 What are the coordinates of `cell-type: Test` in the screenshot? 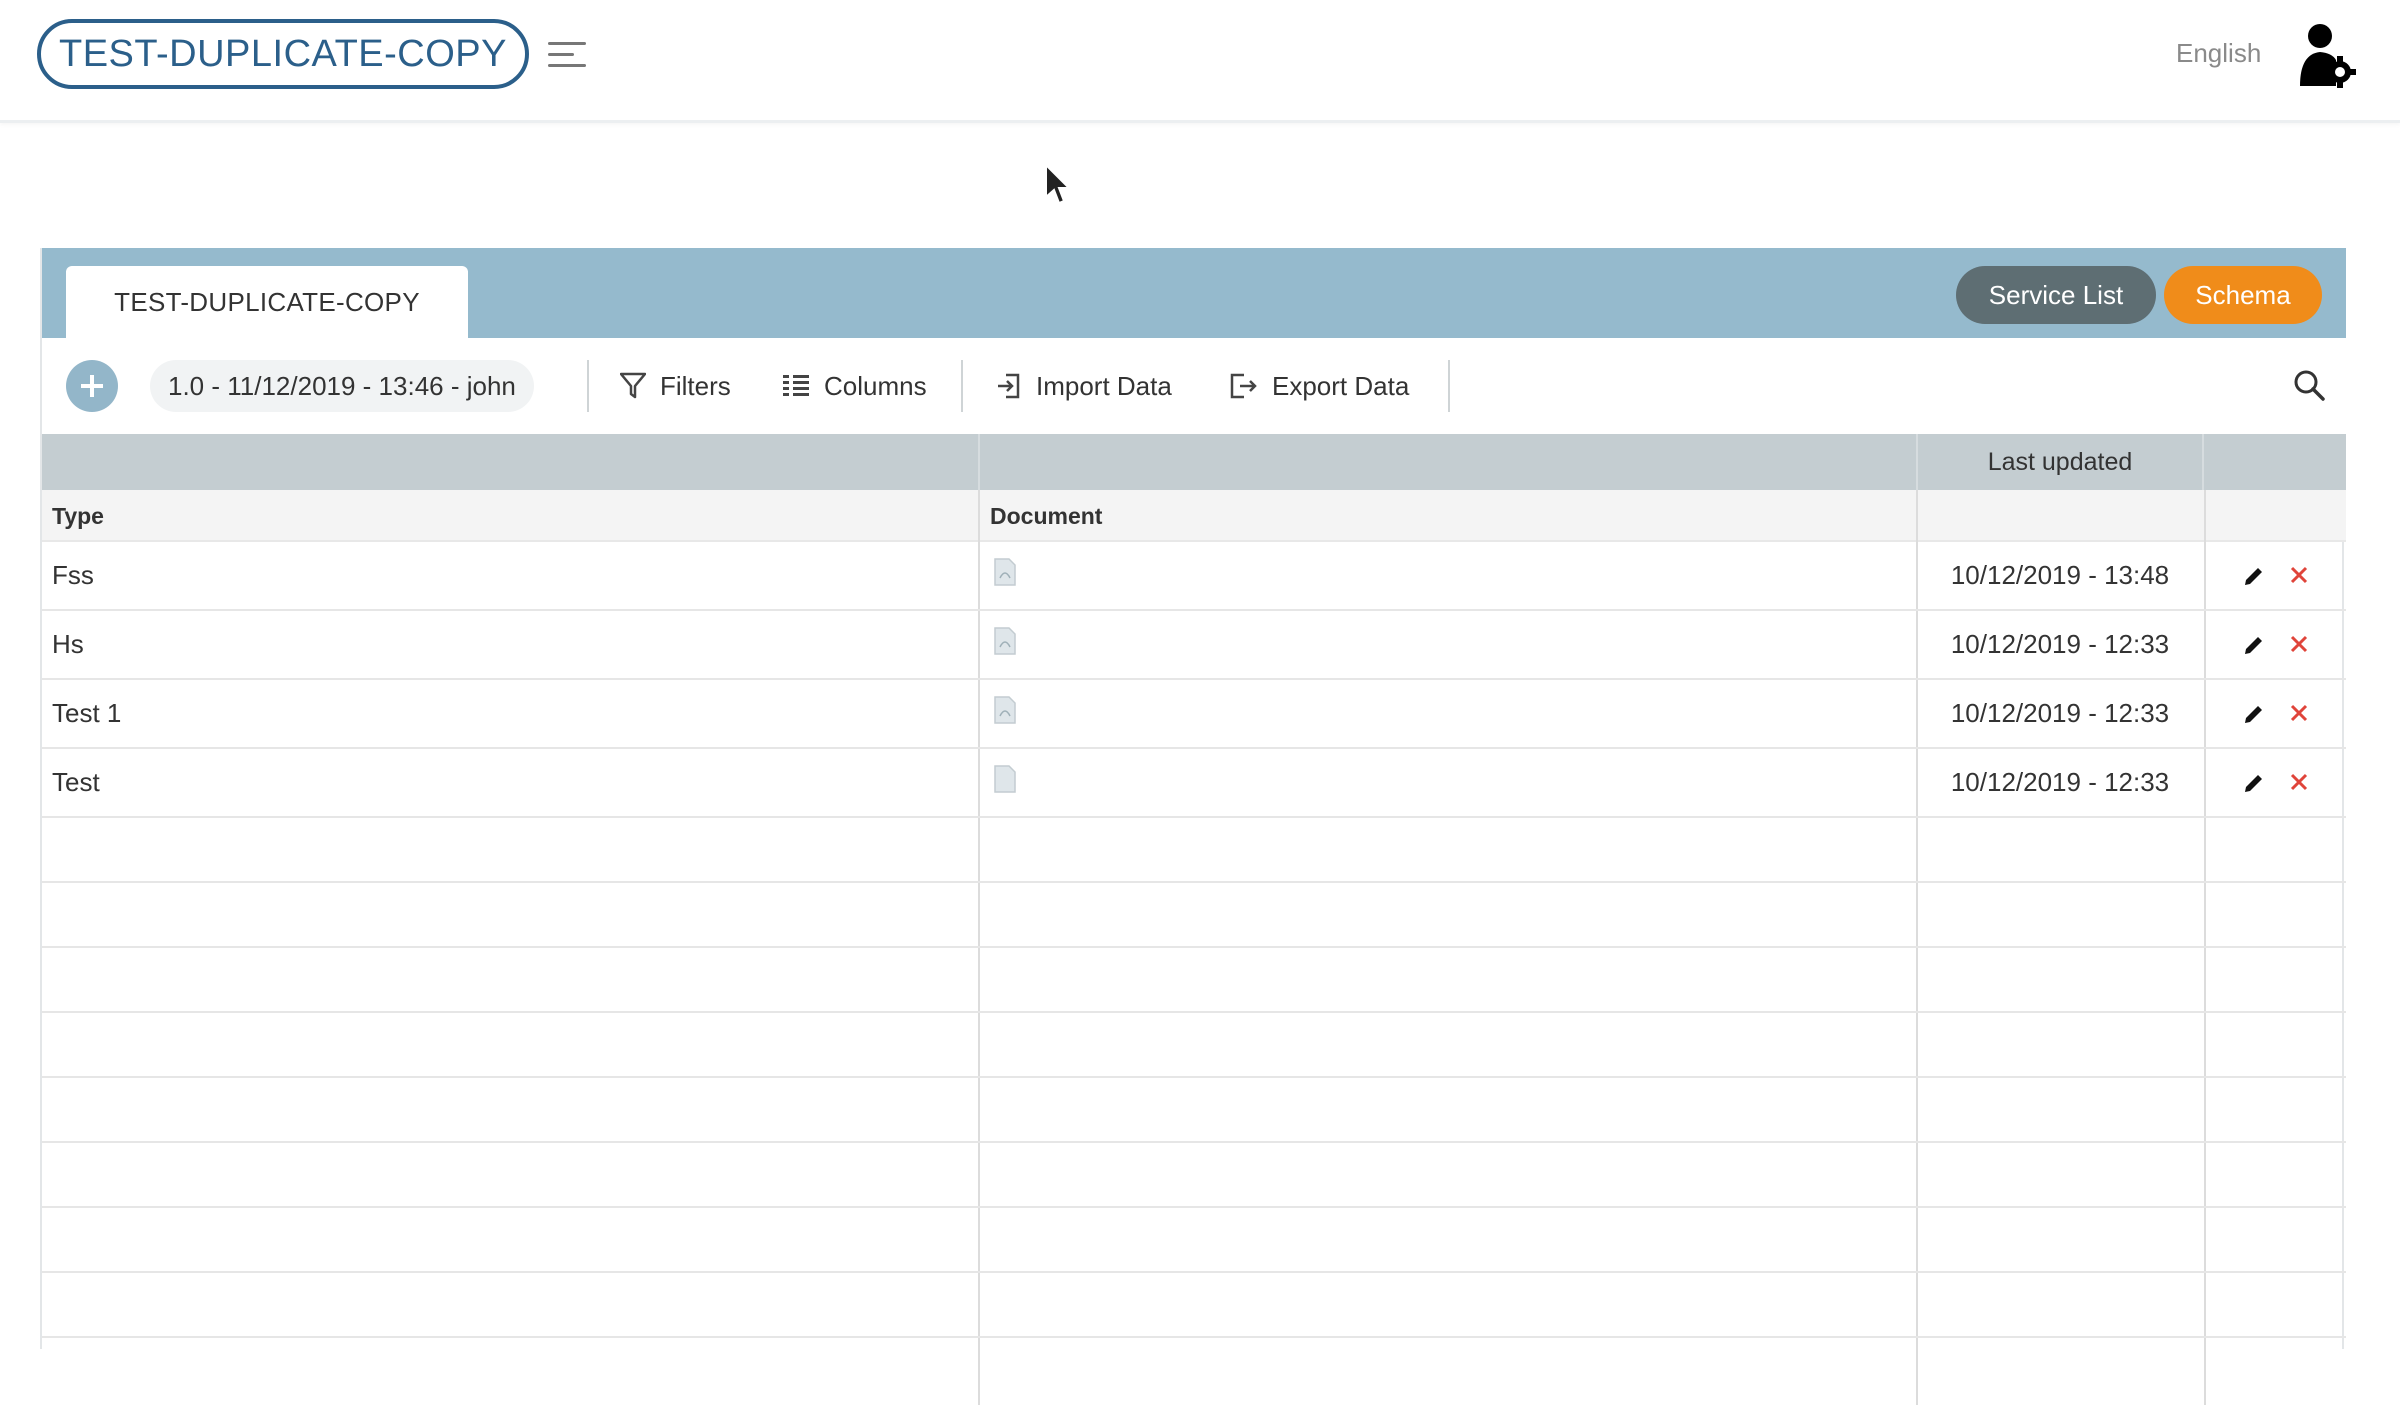 It's located at (76, 782).